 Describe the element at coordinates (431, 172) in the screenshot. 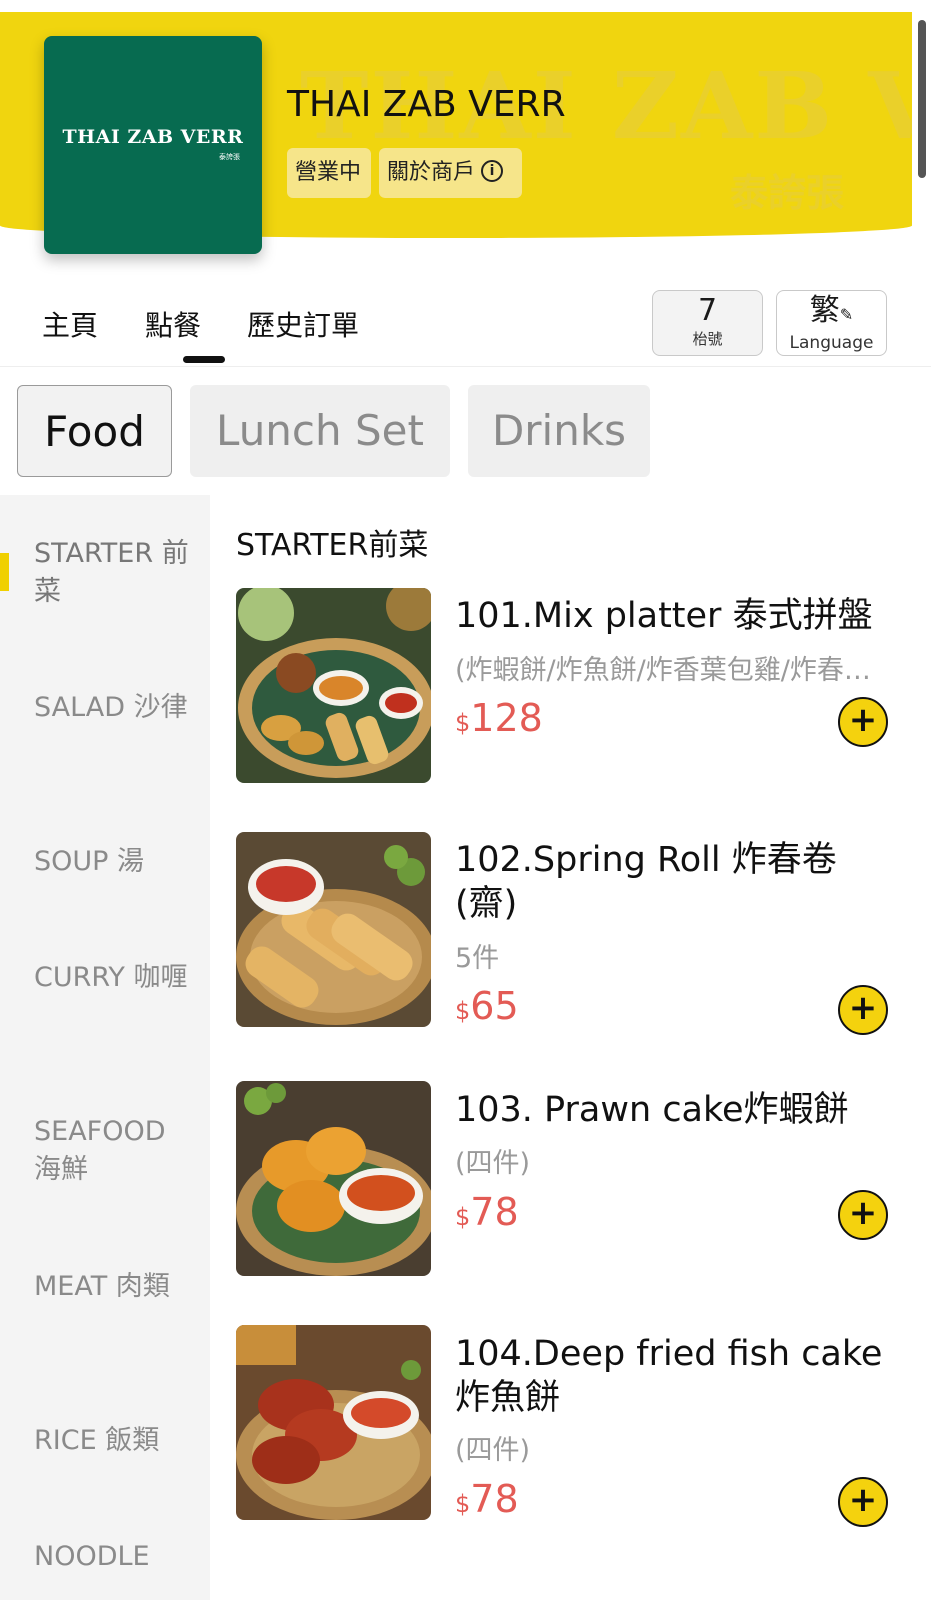

I see `about-merchant-label: 關於商戶` at that location.